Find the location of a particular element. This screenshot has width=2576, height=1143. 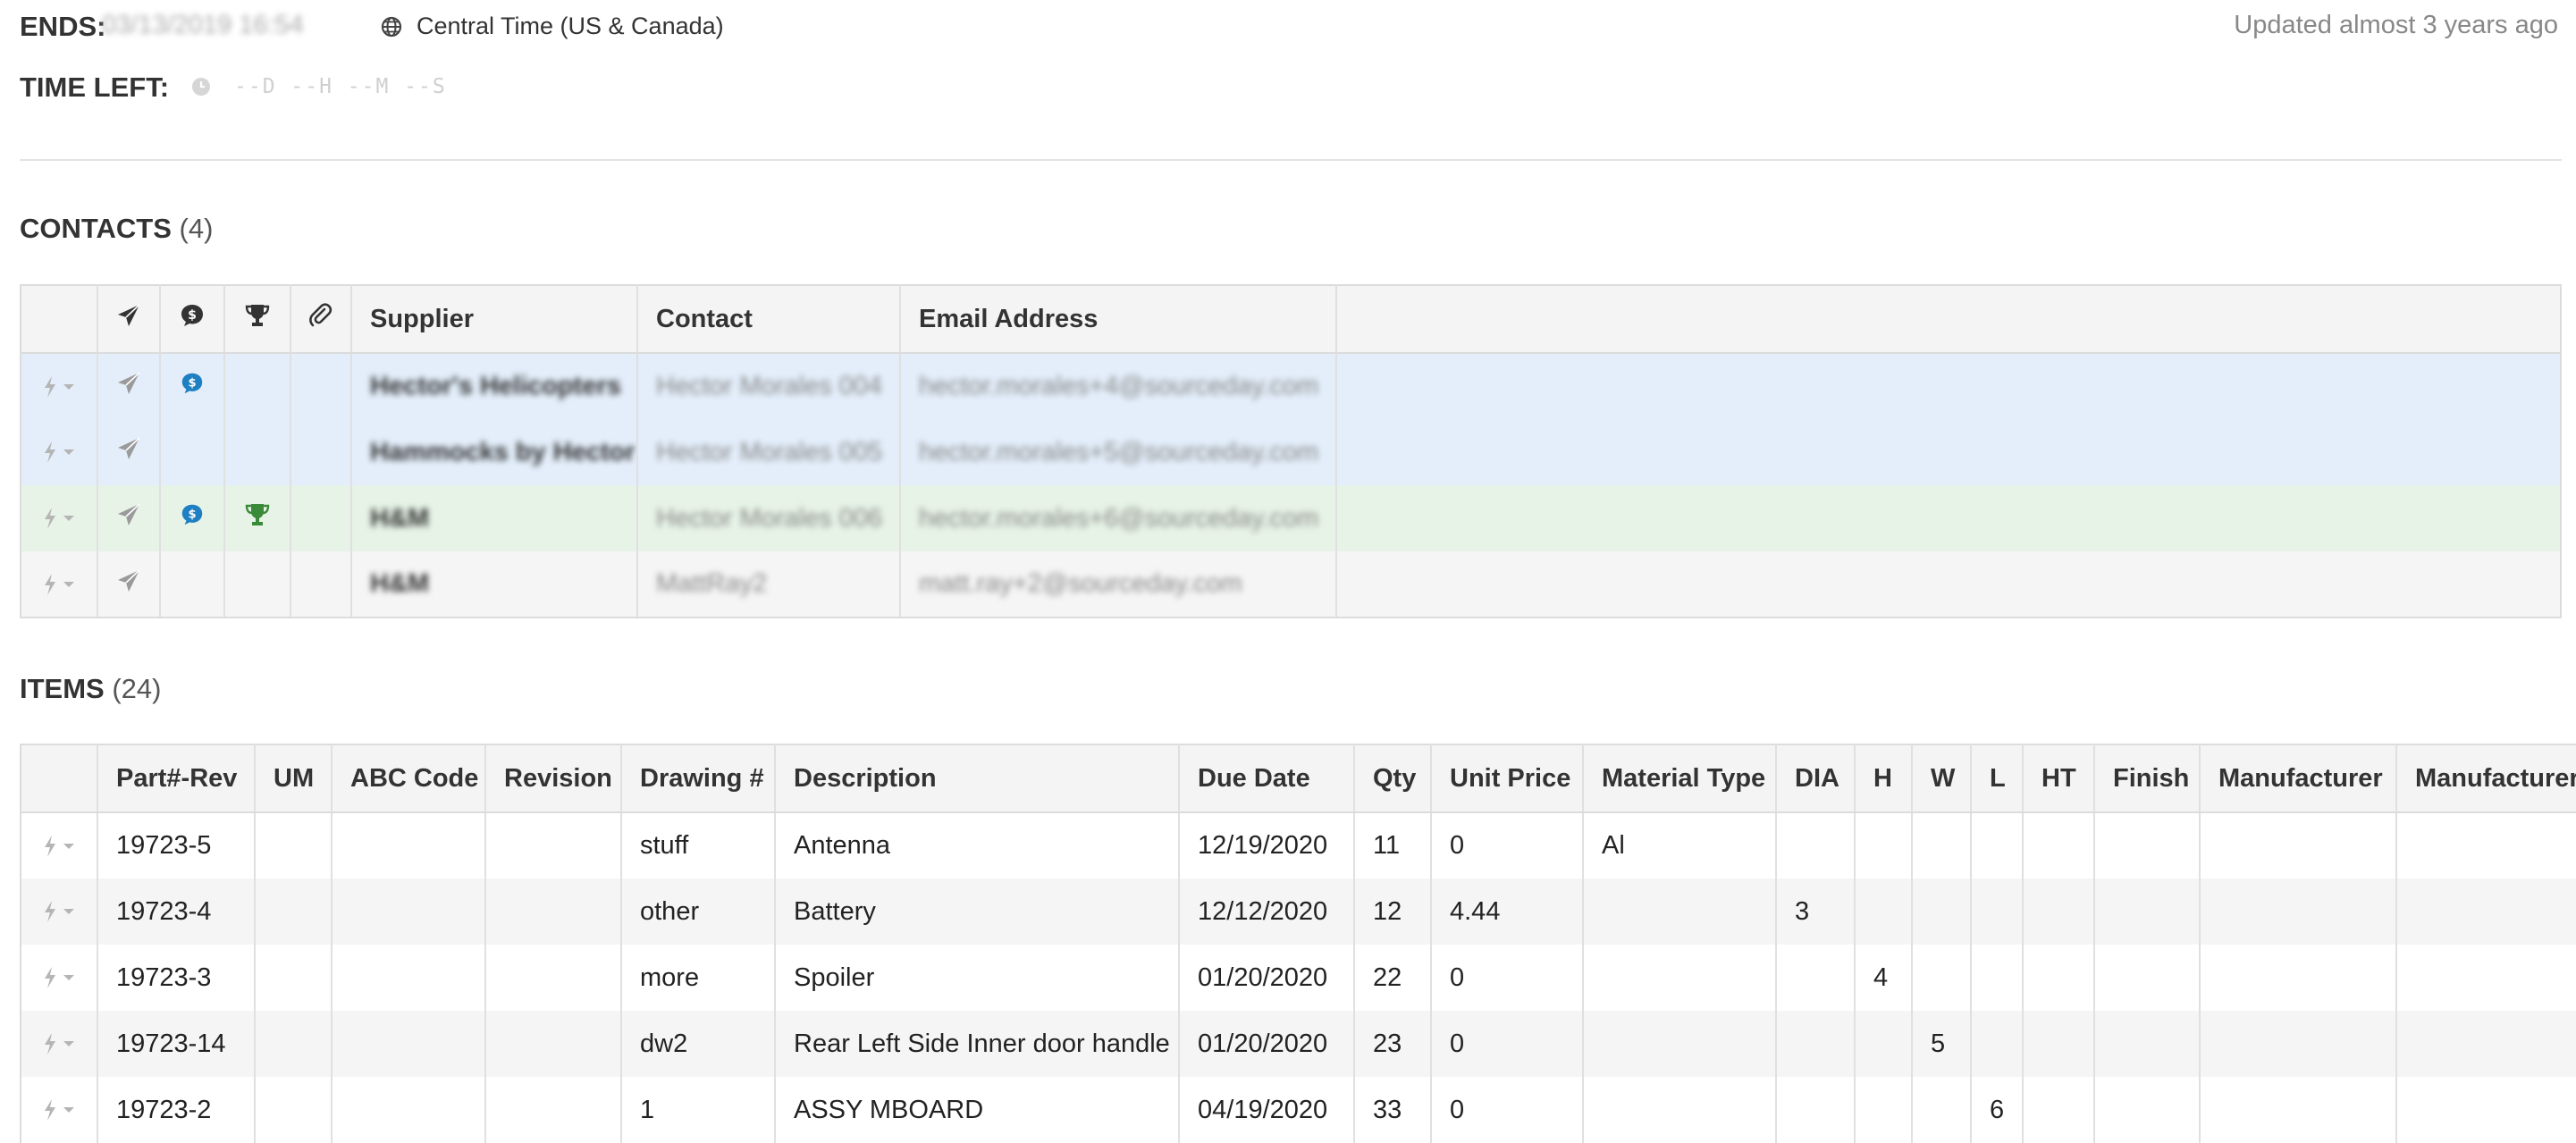

sent-header is located at coordinates (129, 319).